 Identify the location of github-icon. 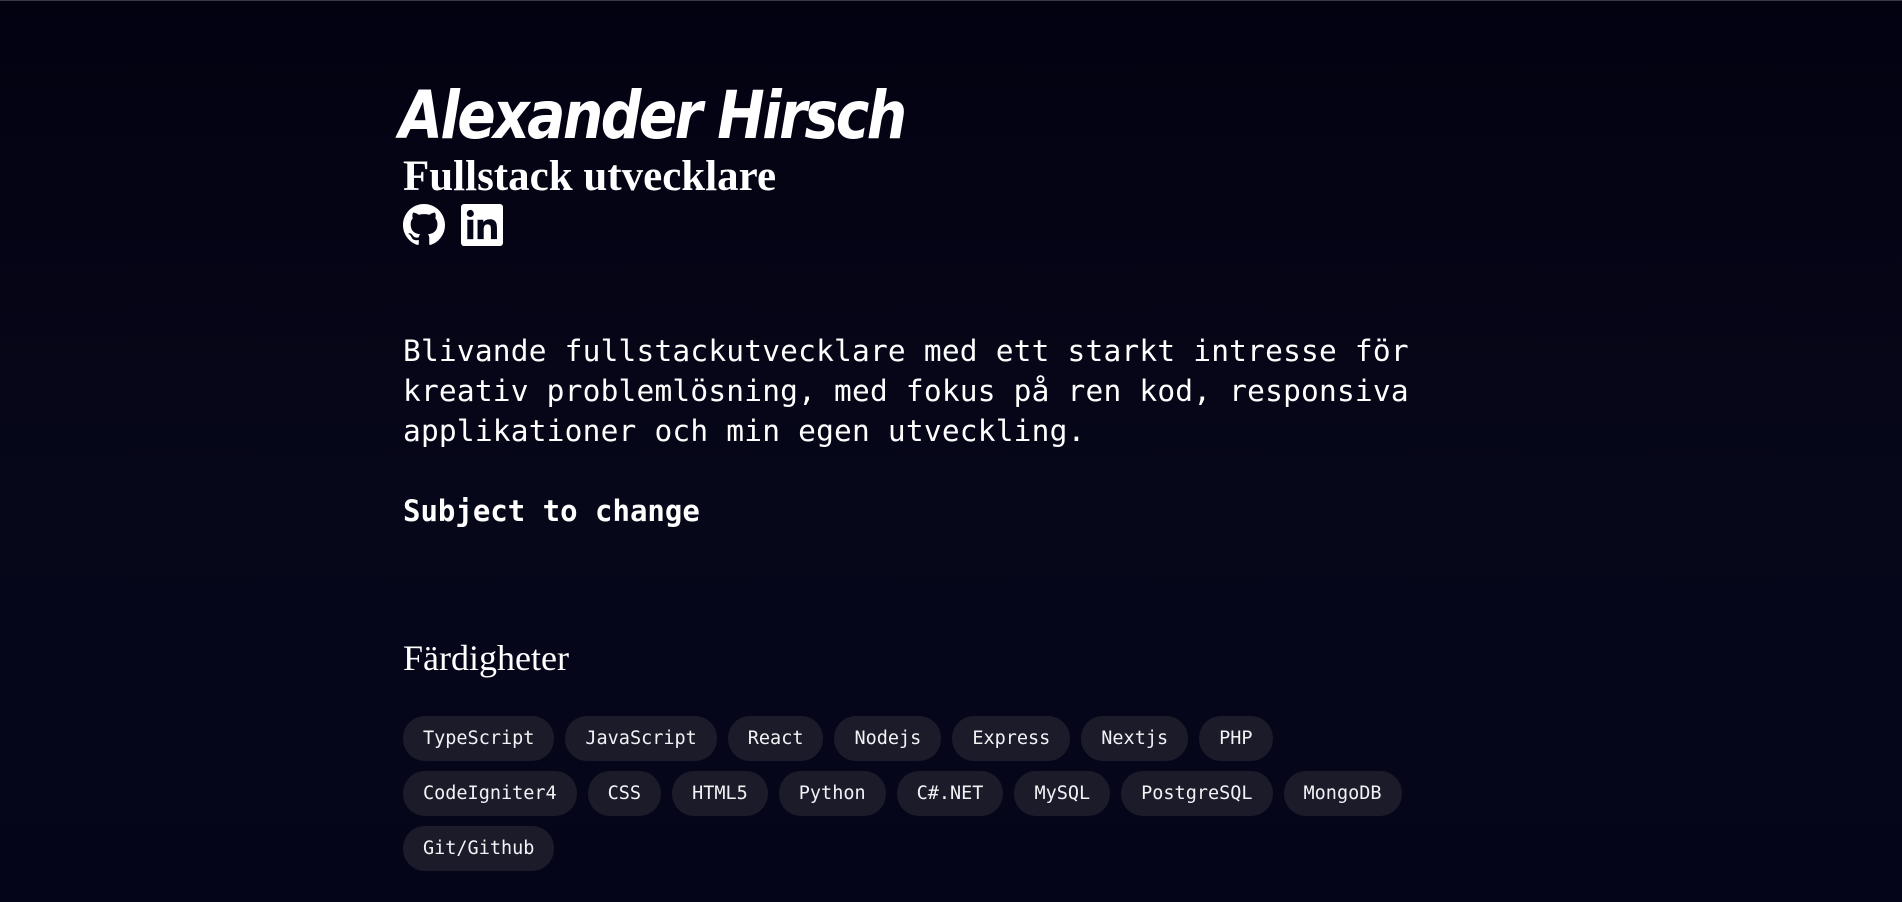
(424, 224).